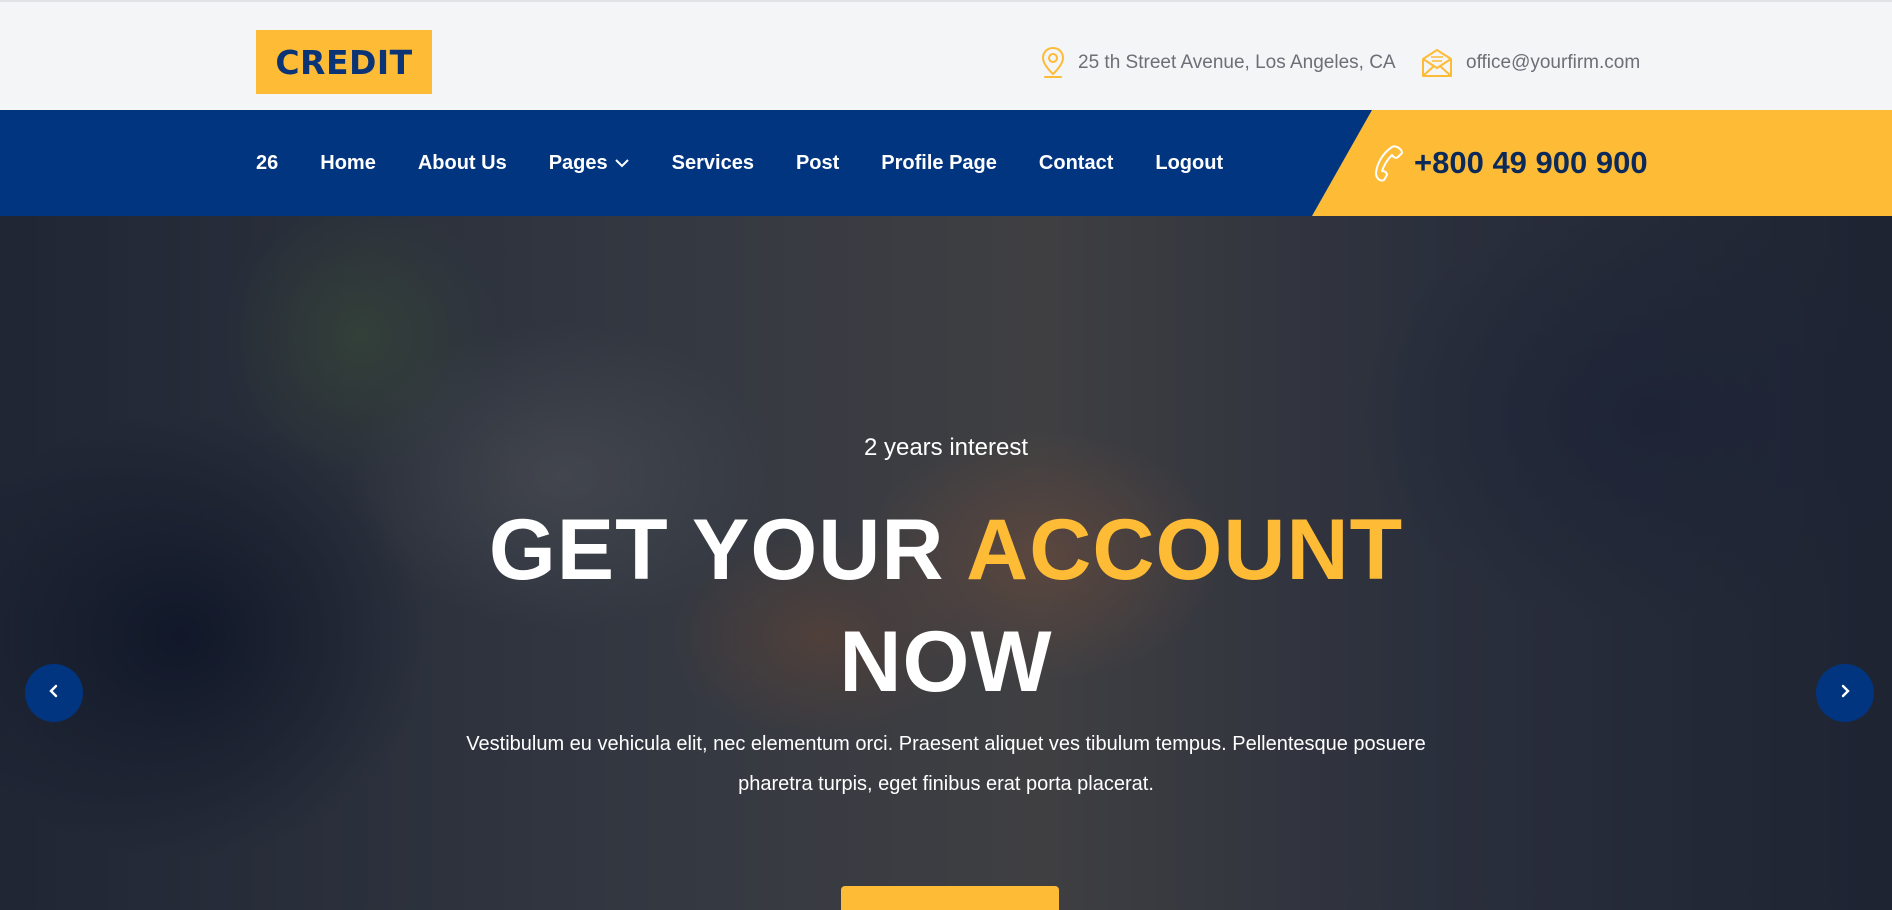 The image size is (1892, 910). Describe the element at coordinates (950, 898) in the screenshot. I see `hero-cta-button` at that location.